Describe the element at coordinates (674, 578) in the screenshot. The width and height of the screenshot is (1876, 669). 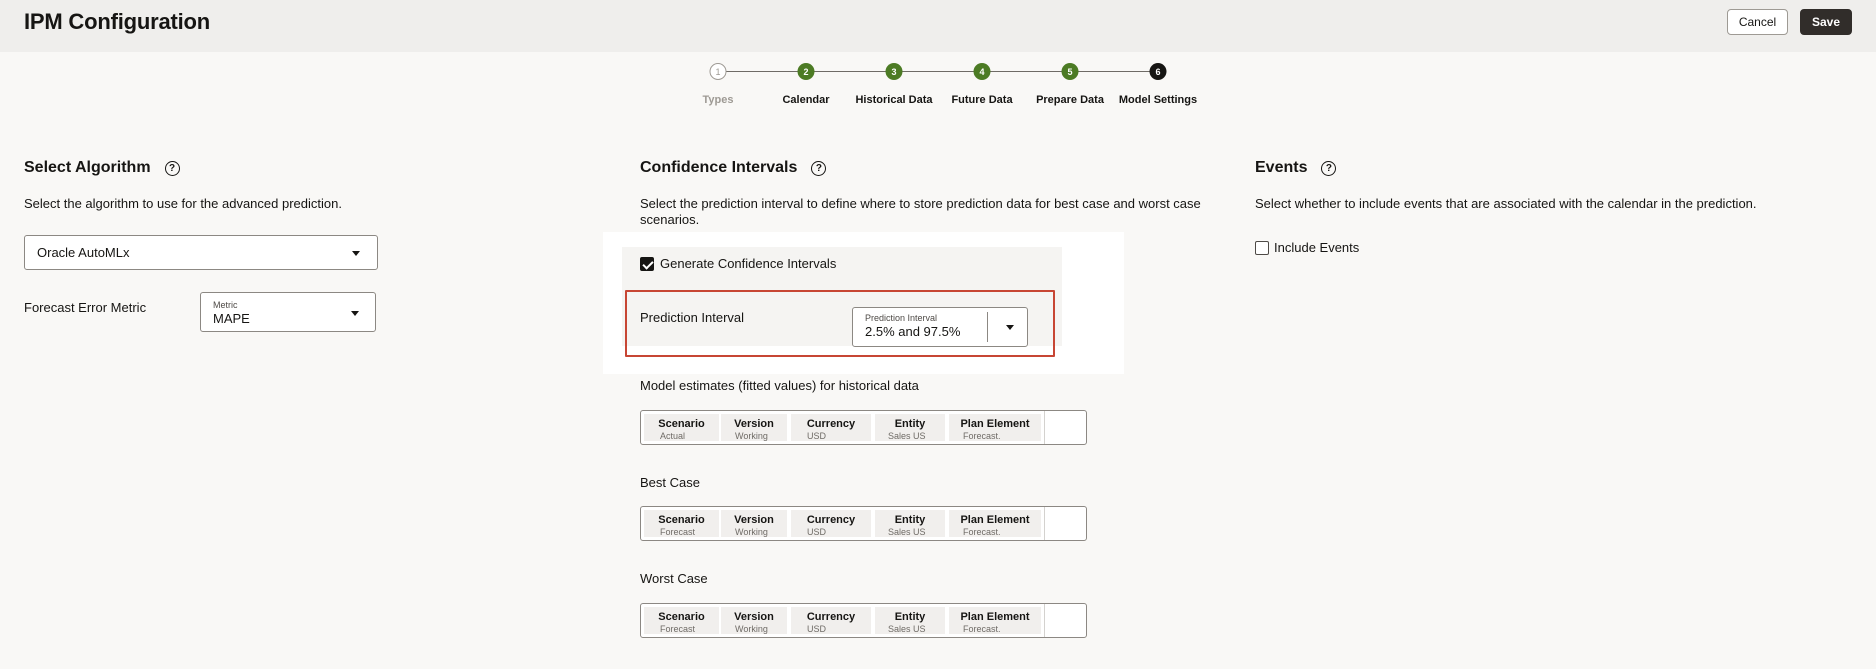
I see `worst-case-label: Worst Case` at that location.